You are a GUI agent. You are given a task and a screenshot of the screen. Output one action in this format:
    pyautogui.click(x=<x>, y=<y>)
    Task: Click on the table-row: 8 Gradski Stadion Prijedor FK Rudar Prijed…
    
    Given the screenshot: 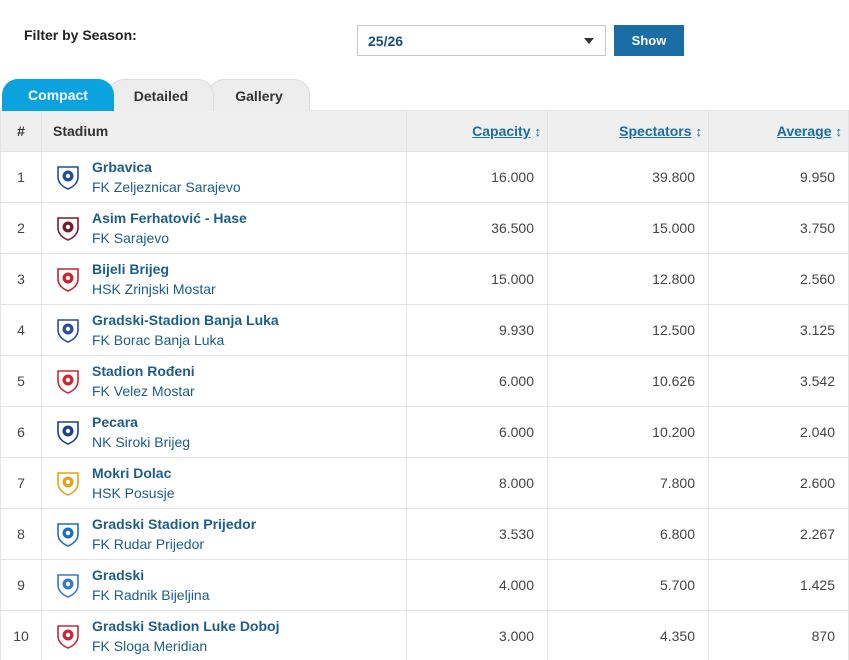 What is the action you would take?
    pyautogui.click(x=424, y=534)
    